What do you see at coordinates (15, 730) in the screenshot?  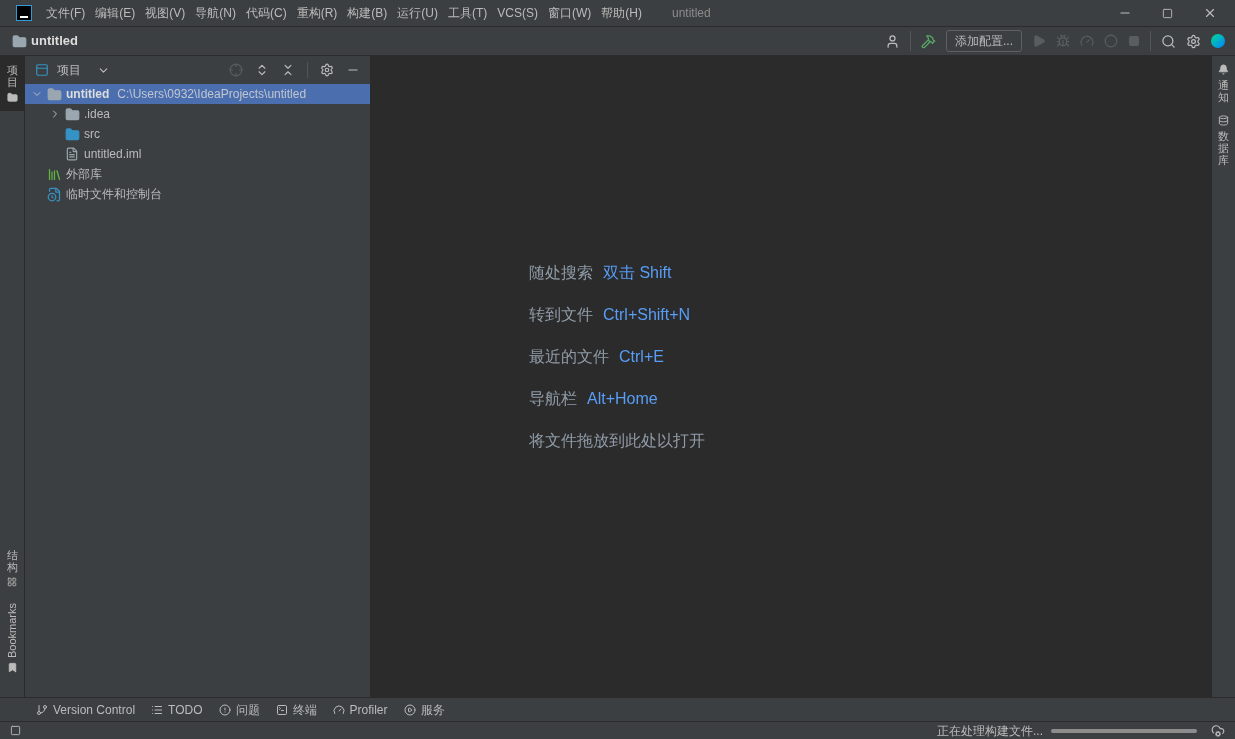 I see `layout-icon` at bounding box center [15, 730].